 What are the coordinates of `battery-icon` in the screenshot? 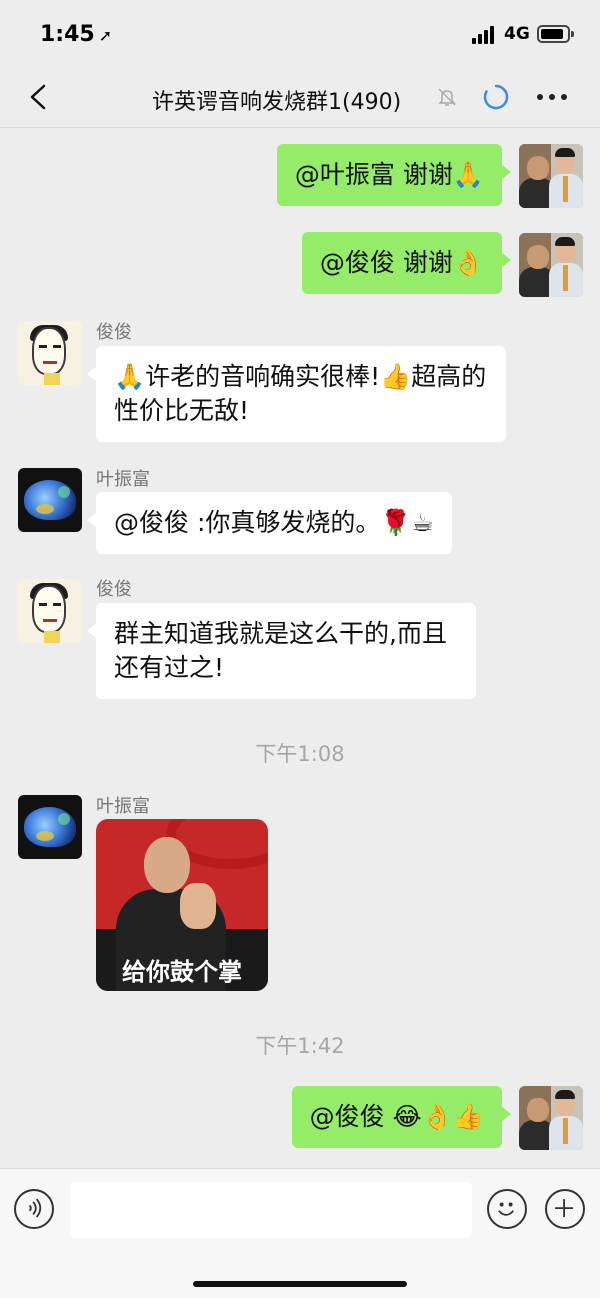 It's located at (555, 34).